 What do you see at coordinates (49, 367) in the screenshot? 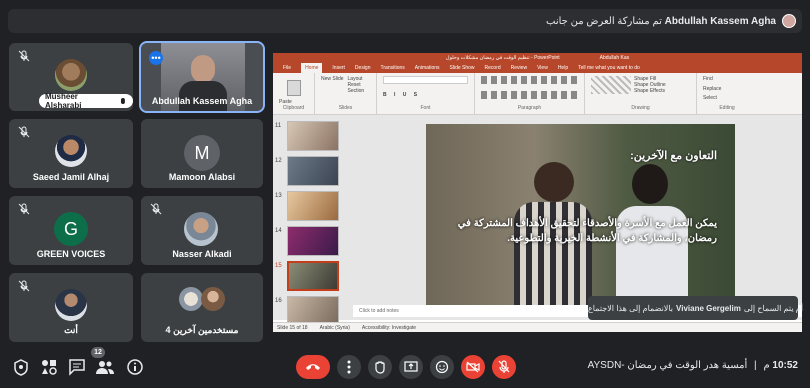
I see `activities-icon` at bounding box center [49, 367].